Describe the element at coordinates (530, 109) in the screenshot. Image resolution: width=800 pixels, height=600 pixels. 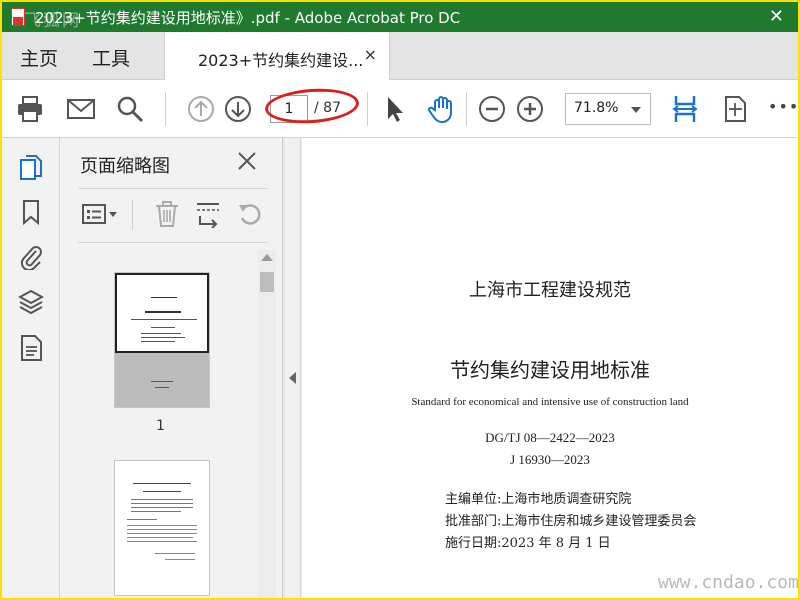
I see `zoom-in-icon` at that location.